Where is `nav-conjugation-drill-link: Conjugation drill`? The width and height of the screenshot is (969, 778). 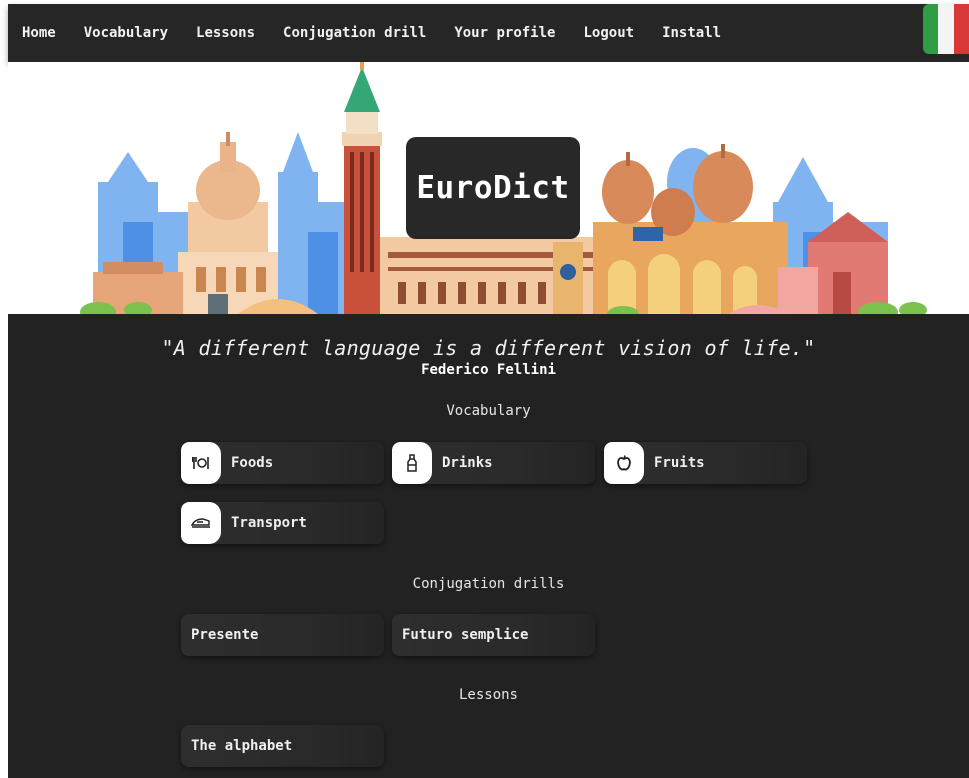 nav-conjugation-drill-link: Conjugation drill is located at coordinates (354, 33).